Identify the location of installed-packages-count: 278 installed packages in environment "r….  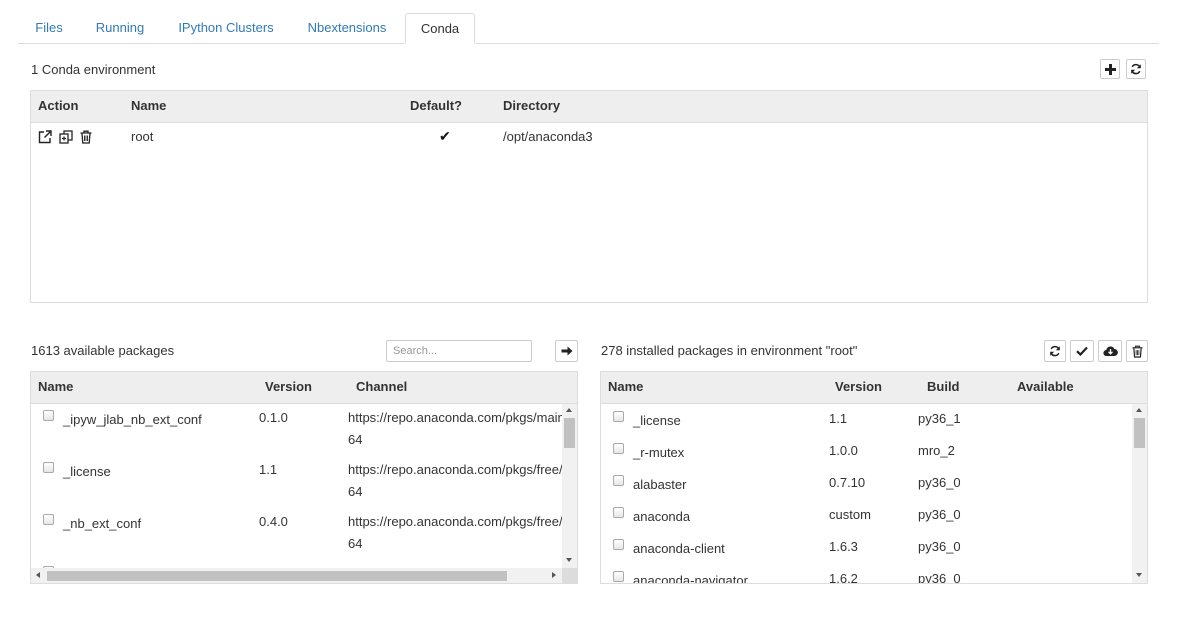
(729, 350).